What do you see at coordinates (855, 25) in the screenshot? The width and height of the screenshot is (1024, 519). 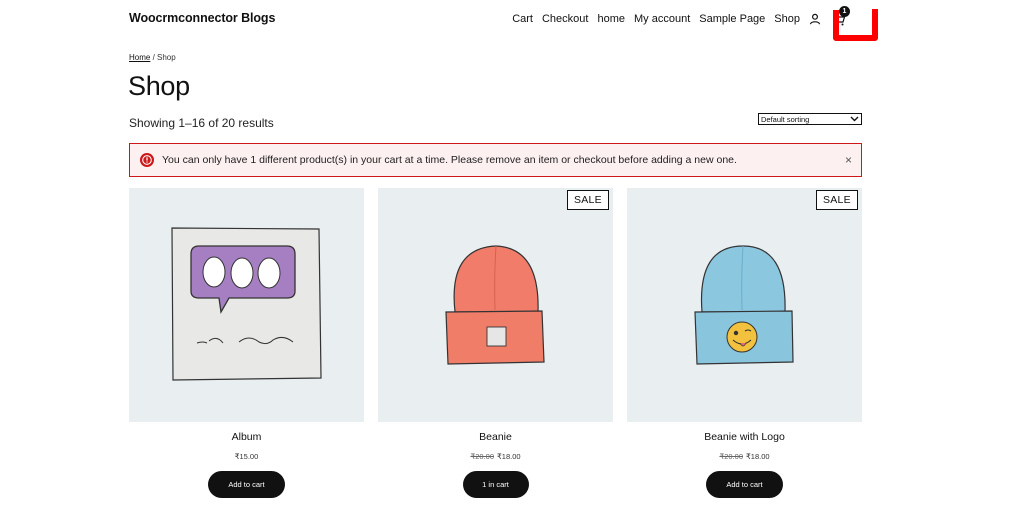 I see `annotation-mark` at bounding box center [855, 25].